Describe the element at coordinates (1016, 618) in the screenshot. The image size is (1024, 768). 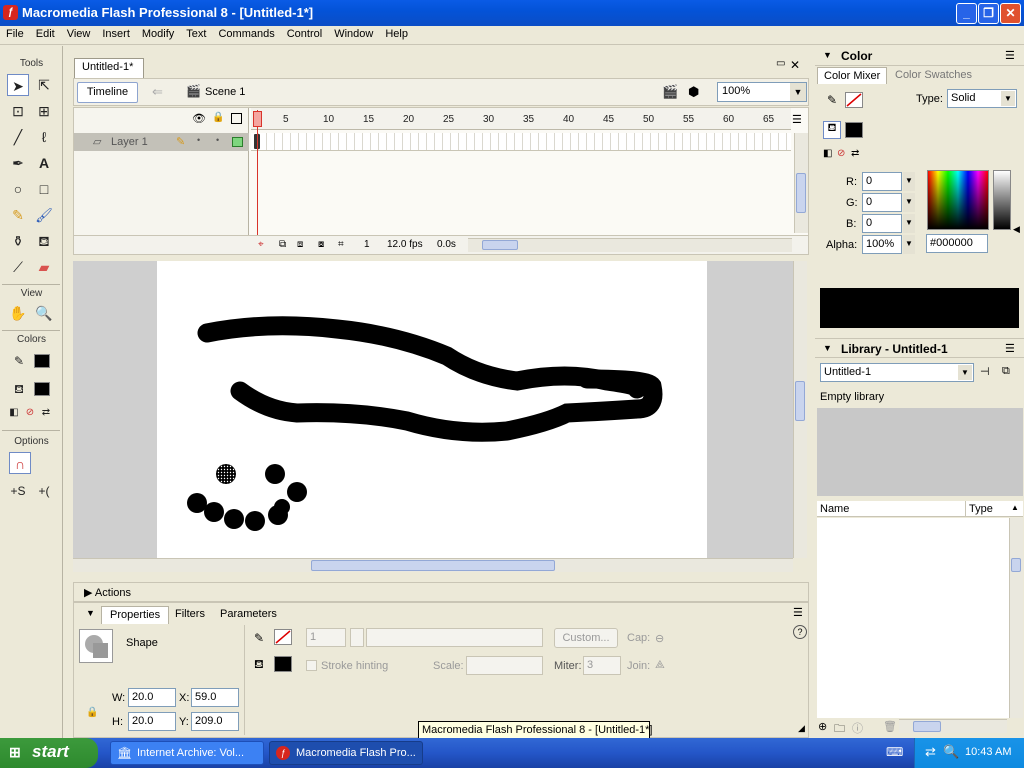
I see `library-vertical-scrollbar` at that location.